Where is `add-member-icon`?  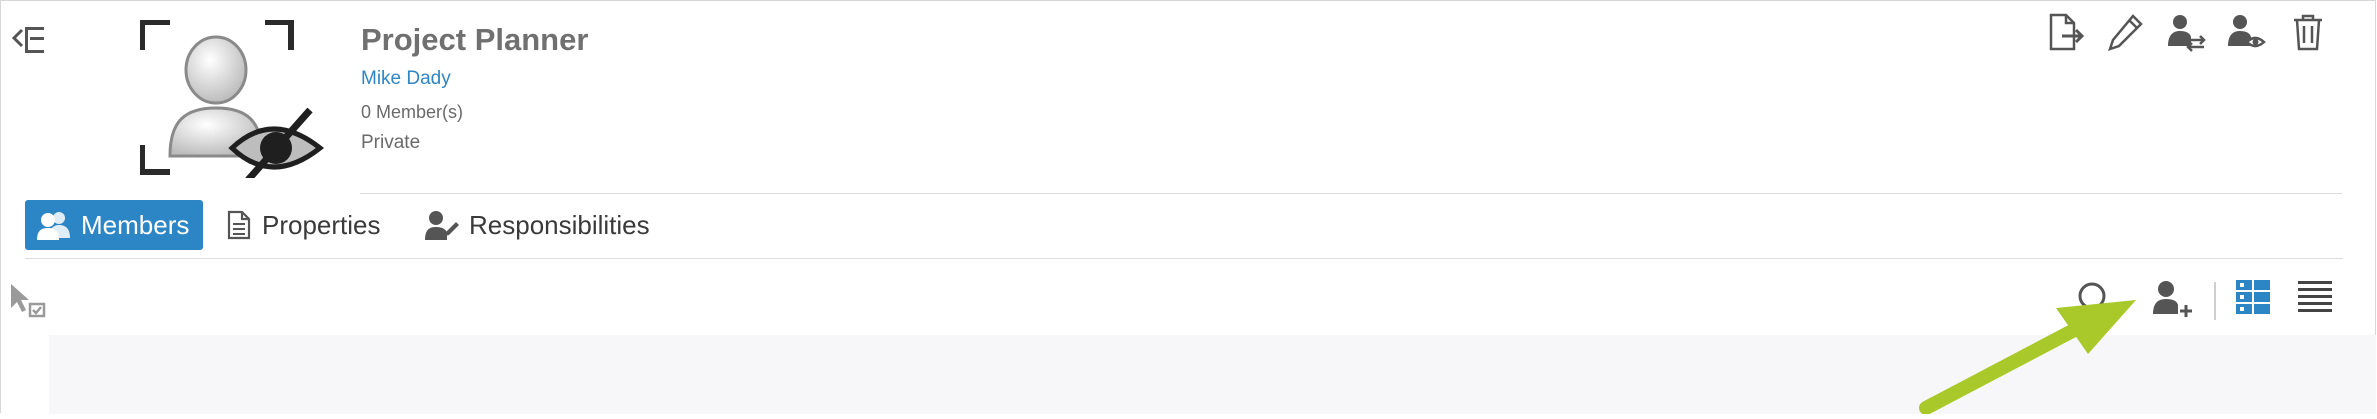 add-member-icon is located at coordinates (2172, 298).